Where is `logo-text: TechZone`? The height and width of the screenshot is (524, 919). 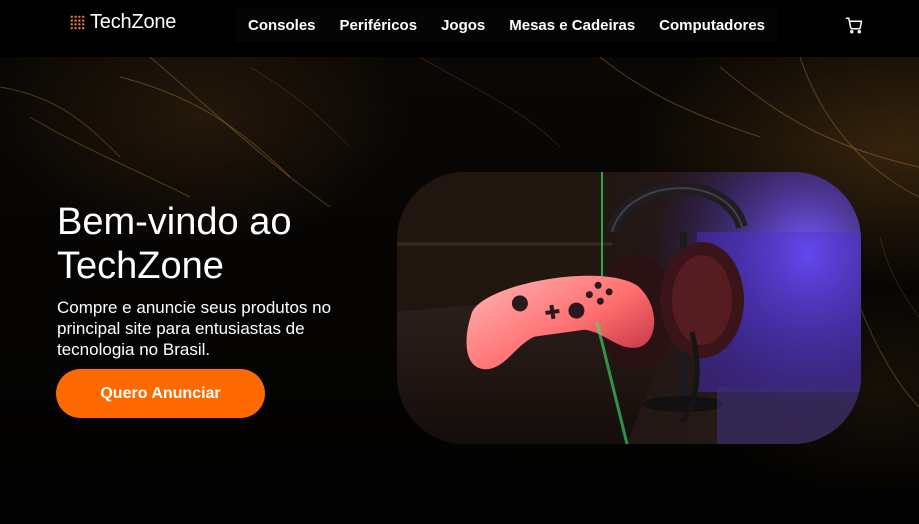 logo-text: TechZone is located at coordinates (133, 22).